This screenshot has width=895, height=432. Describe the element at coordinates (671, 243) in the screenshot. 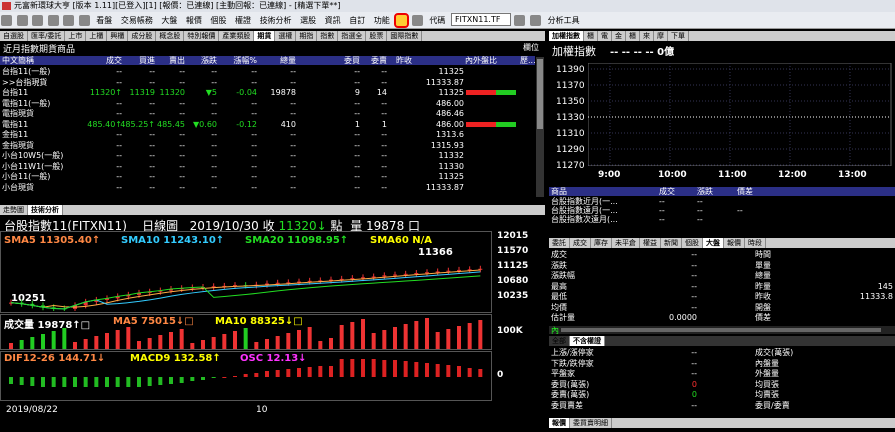

I see `detail-tab-5: 新聞` at that location.